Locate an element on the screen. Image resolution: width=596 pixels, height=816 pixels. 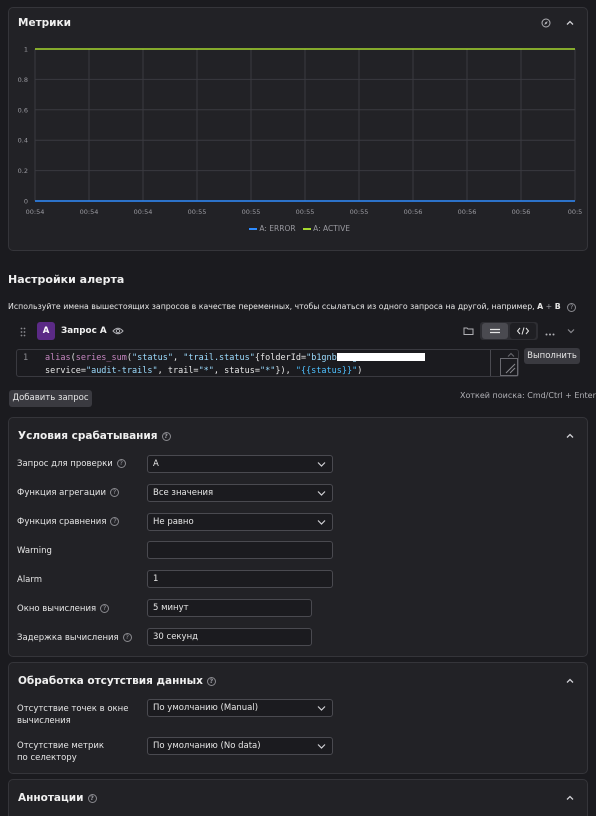
comparison-label: Функция сравнения? is located at coordinates (68, 522).